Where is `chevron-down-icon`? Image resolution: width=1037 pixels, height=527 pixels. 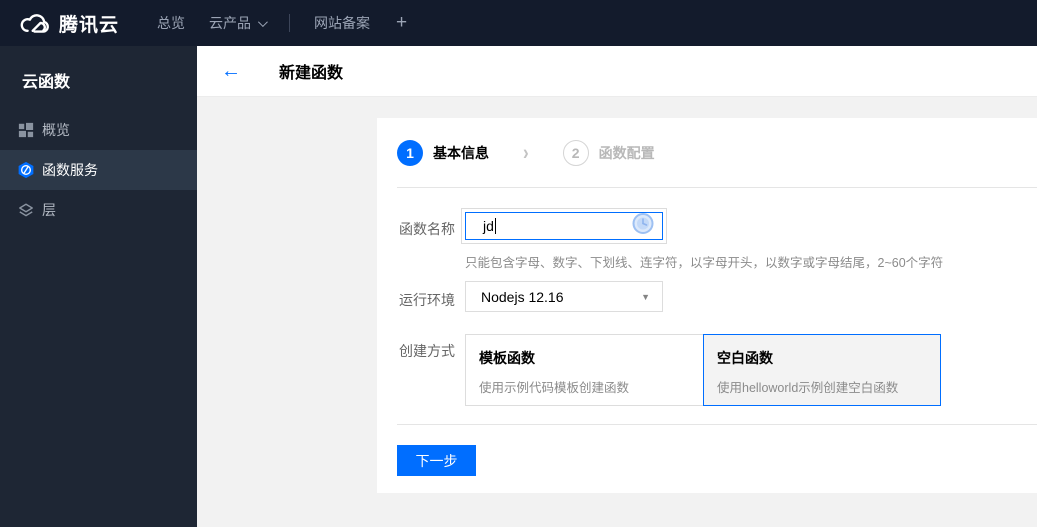 chevron-down-icon is located at coordinates (262, 21).